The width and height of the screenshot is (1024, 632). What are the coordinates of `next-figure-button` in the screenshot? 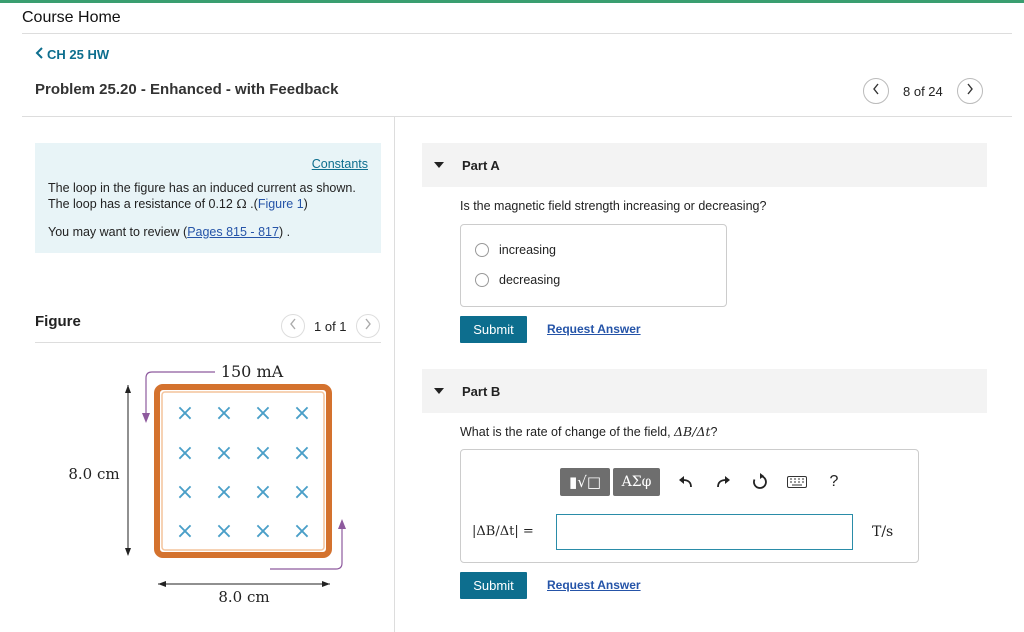 It's located at (367, 326).